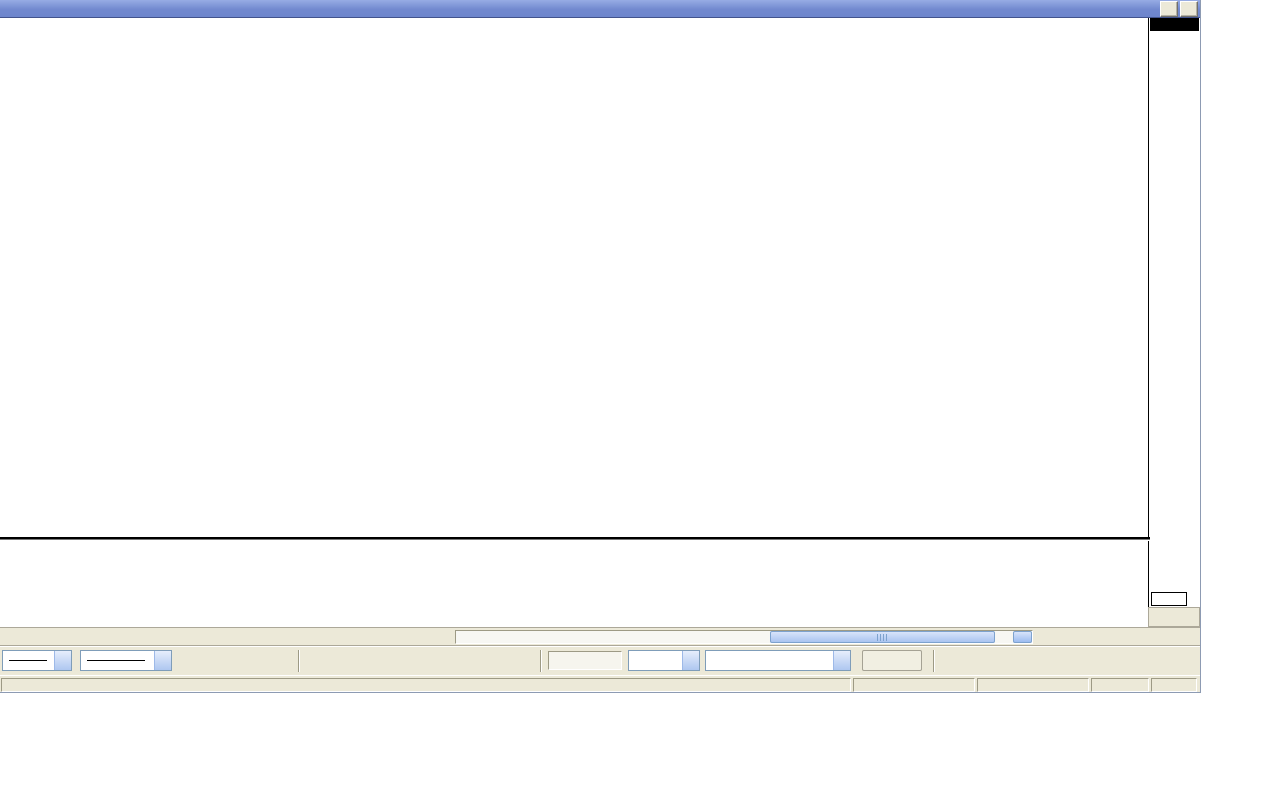 The height and width of the screenshot is (800, 1280). I want to click on scroll-row, so click(600, 636).